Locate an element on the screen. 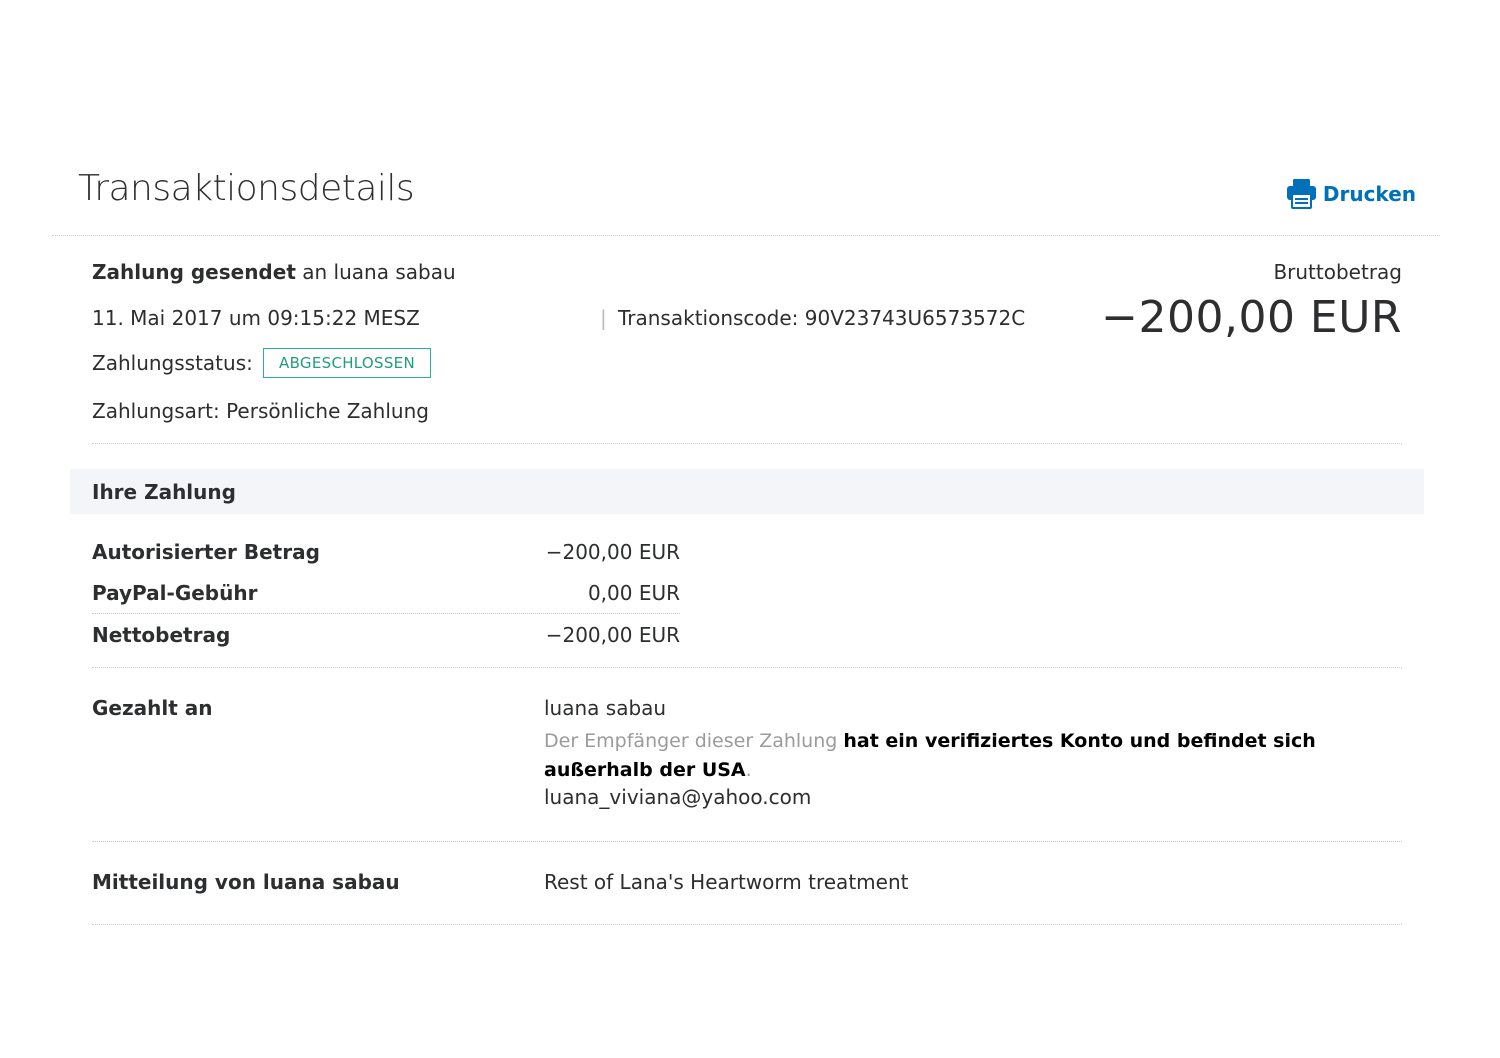 The image size is (1500, 1058). print-button: Drucken is located at coordinates (1351, 193).